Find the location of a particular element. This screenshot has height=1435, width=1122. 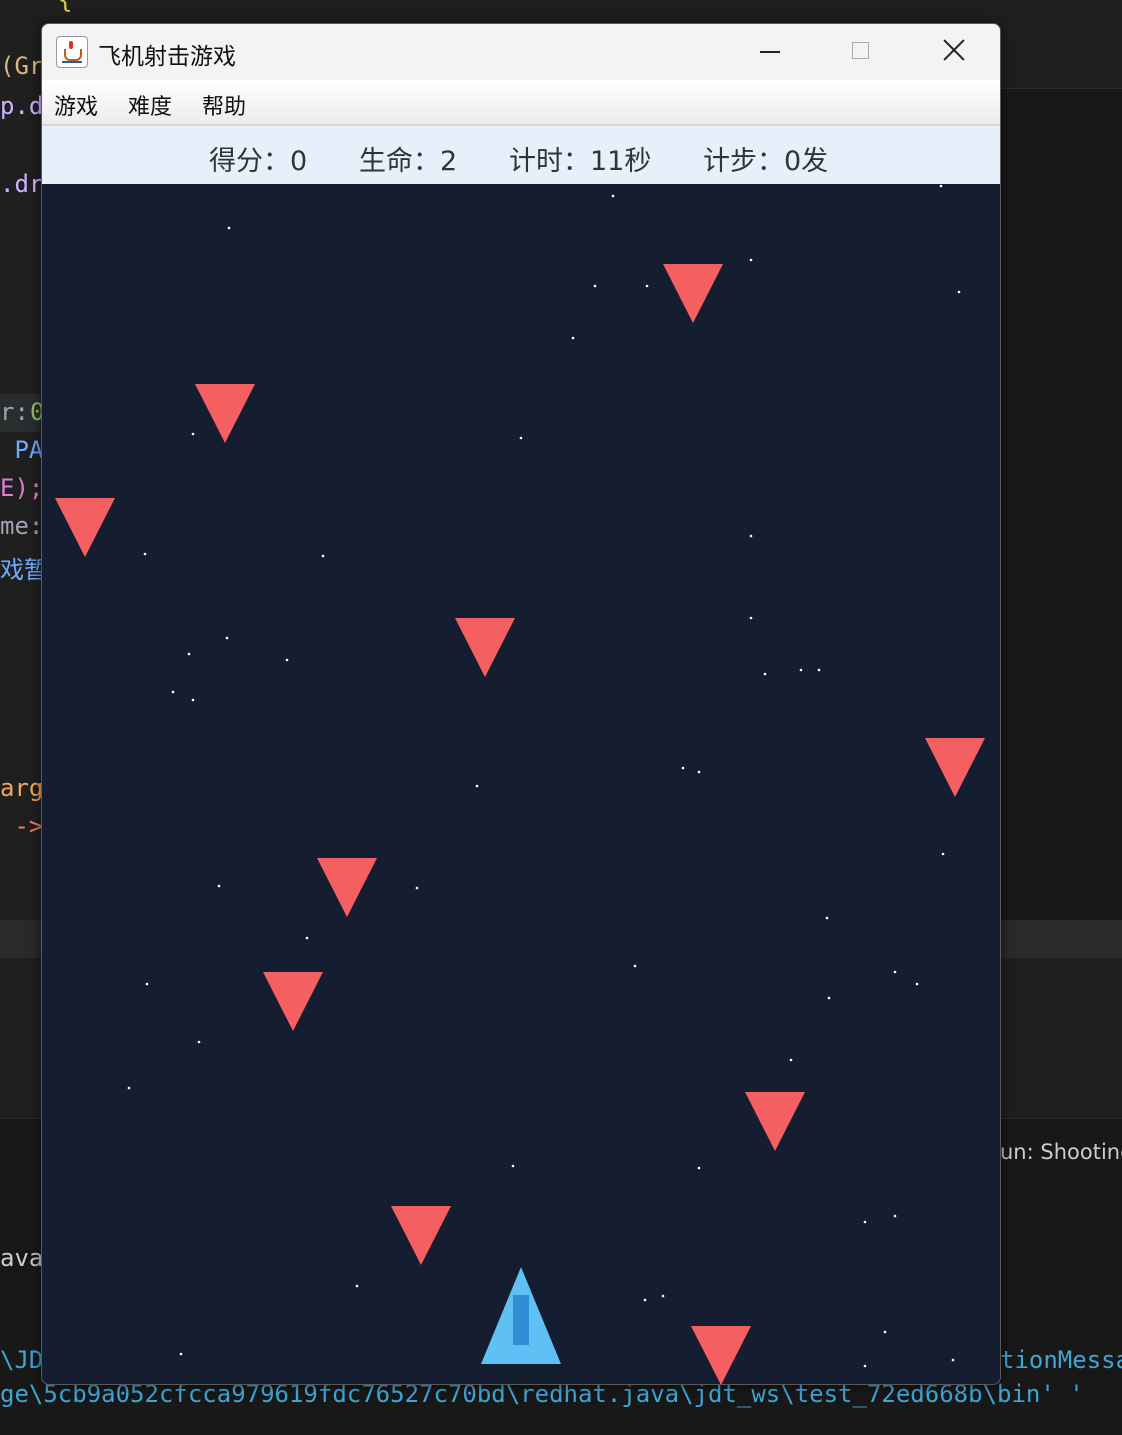

code-fragment: E); is located at coordinates (22, 488).